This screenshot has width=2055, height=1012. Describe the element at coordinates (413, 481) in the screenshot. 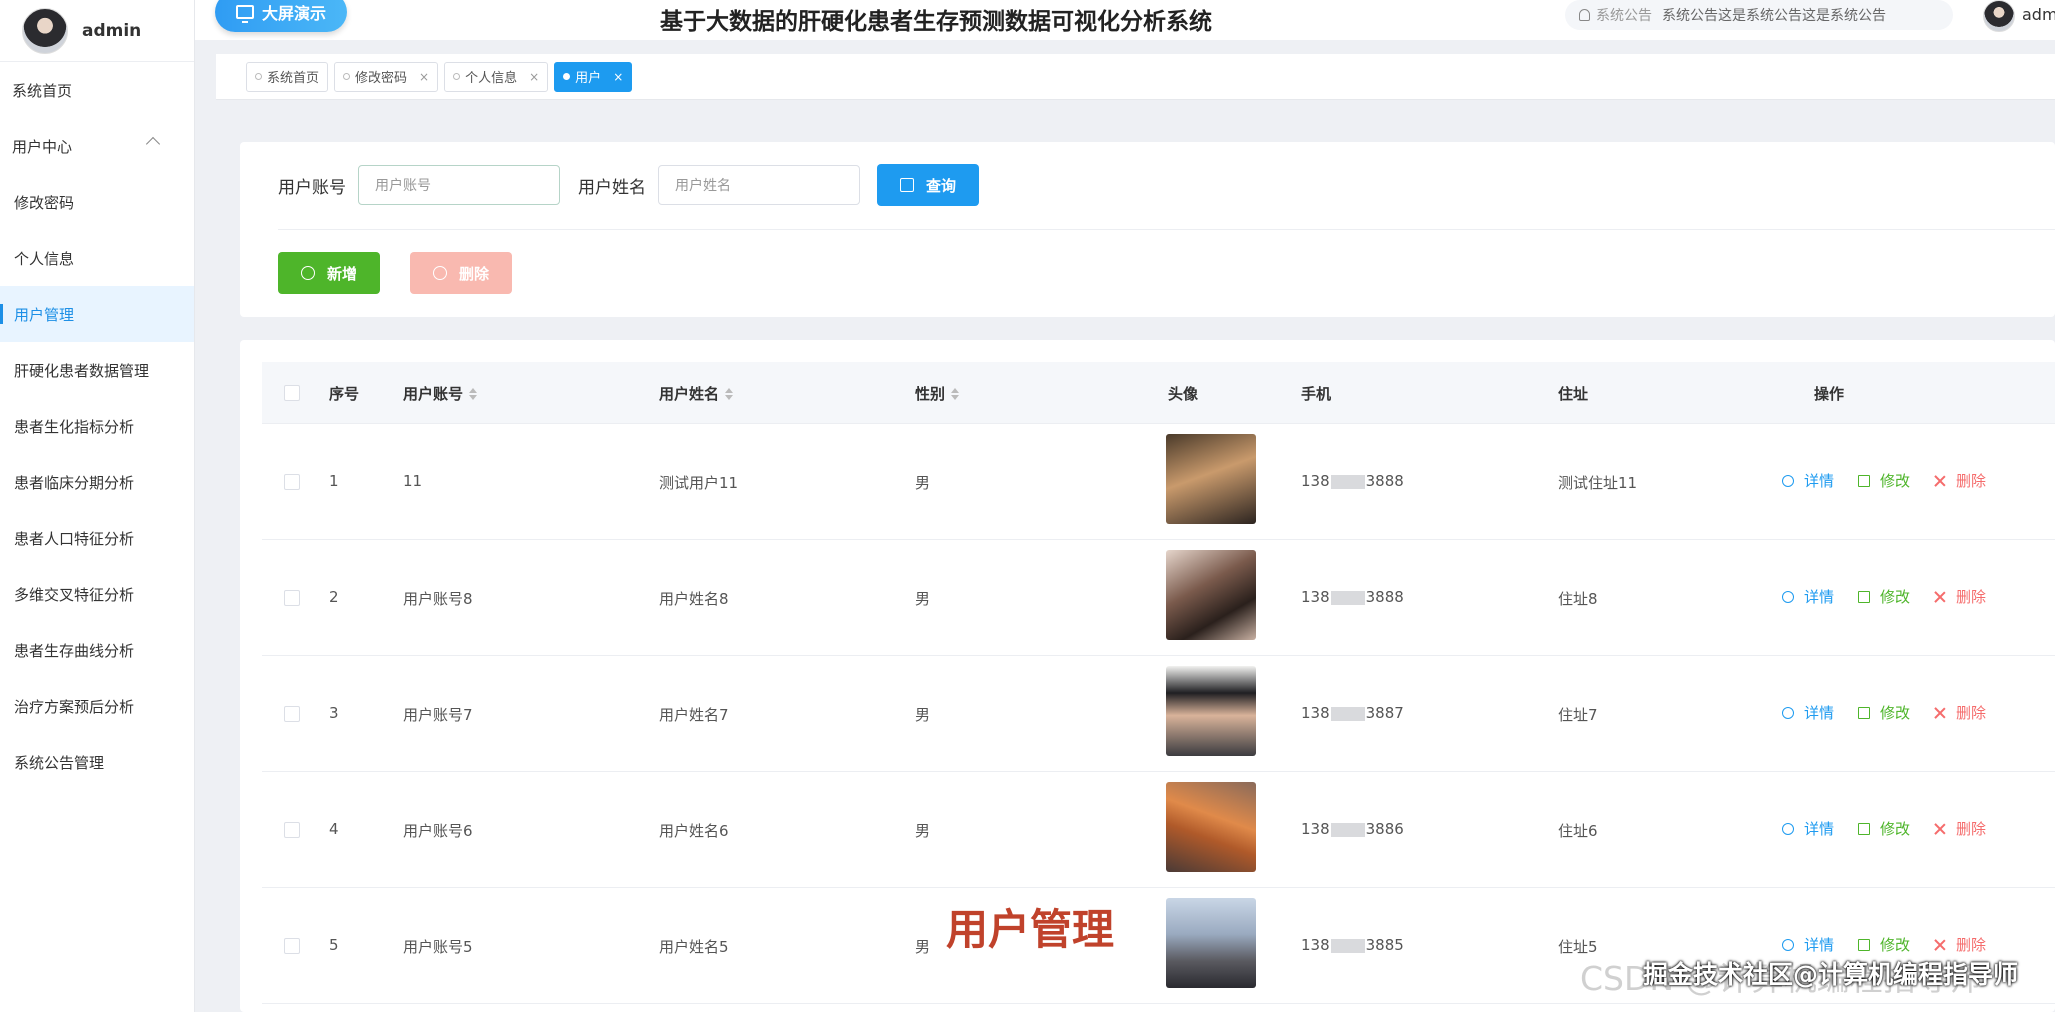

I see `cell-account: 11` at that location.